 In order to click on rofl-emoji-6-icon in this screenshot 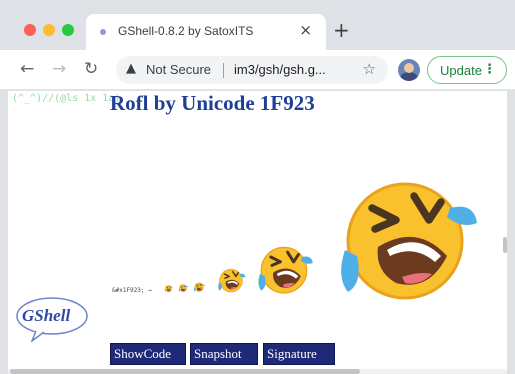, I will do `click(405, 238)`.